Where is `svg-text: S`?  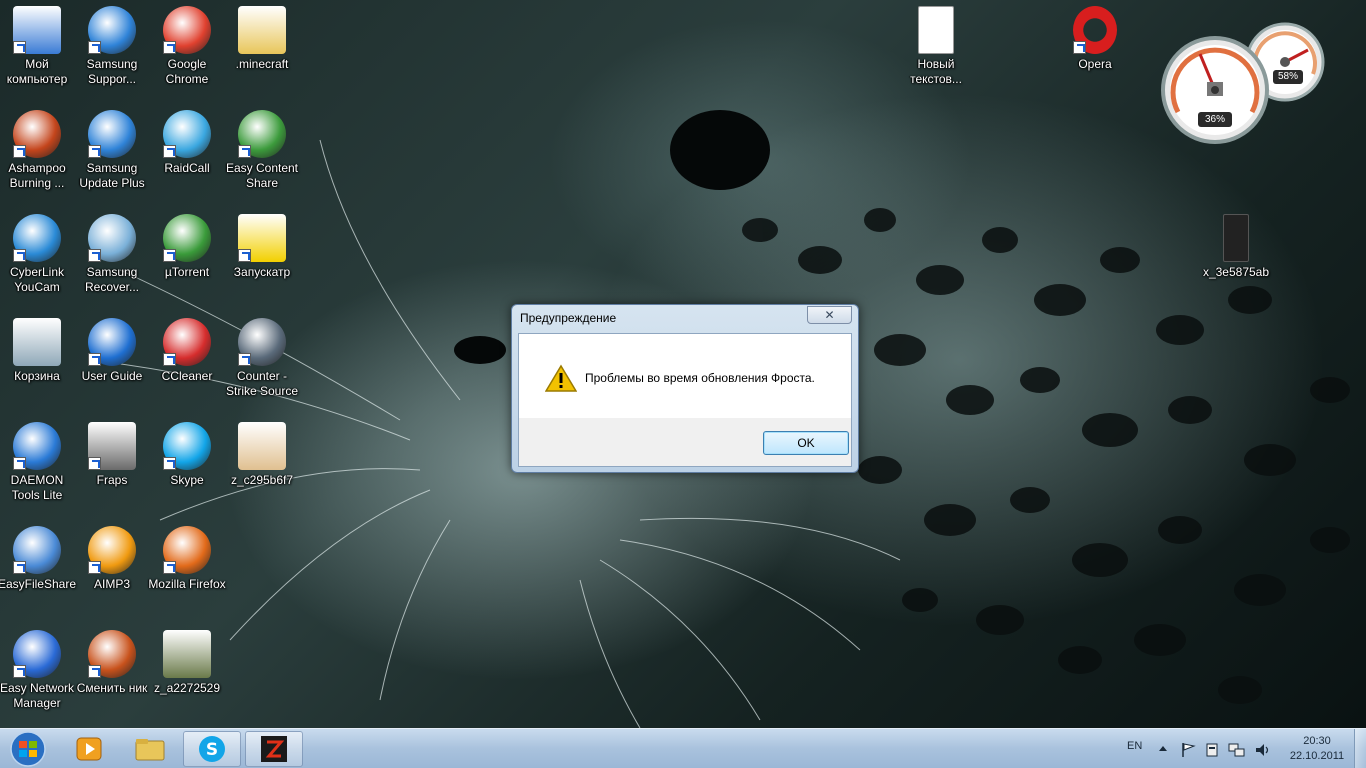 svg-text: S is located at coordinates (212, 750).